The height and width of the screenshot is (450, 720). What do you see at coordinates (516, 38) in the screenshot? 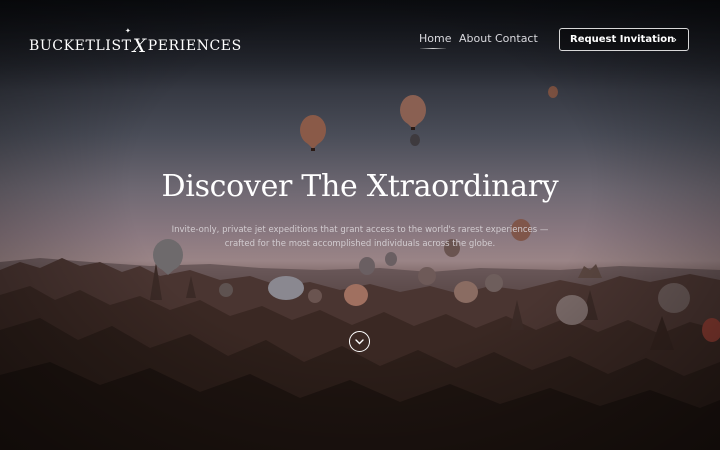
I see `nav-item-contact: Contact` at bounding box center [516, 38].